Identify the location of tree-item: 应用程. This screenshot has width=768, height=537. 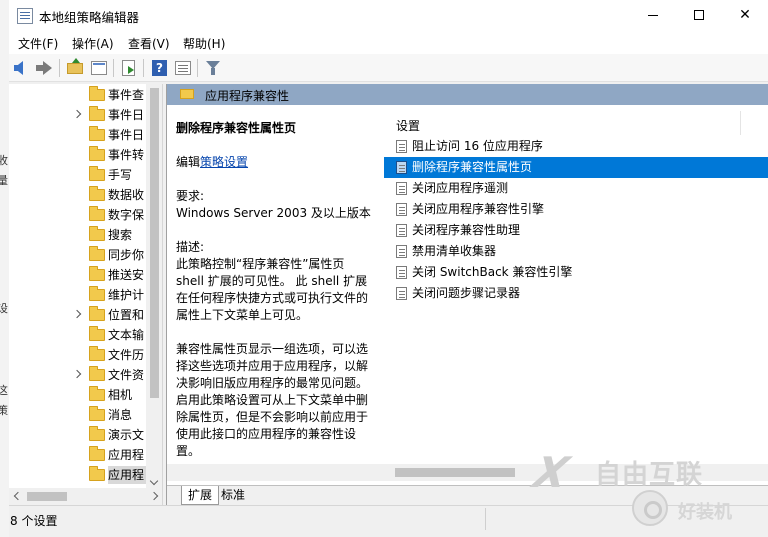
(78, 455).